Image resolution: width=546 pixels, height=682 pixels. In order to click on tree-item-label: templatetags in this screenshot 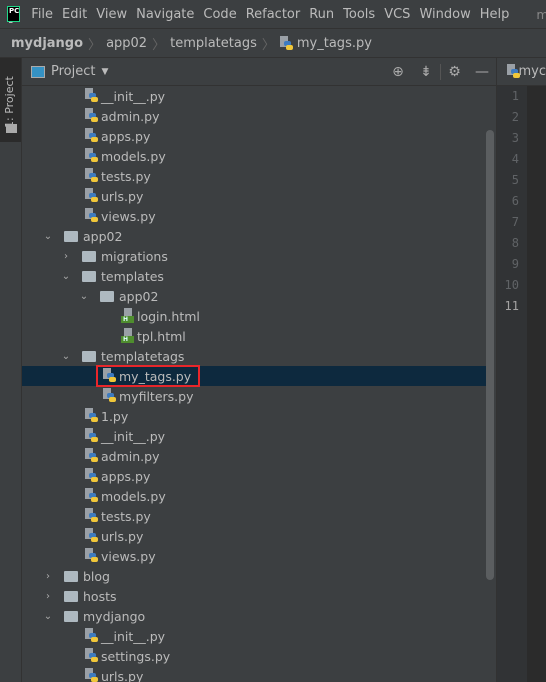, I will do `click(143, 356)`.